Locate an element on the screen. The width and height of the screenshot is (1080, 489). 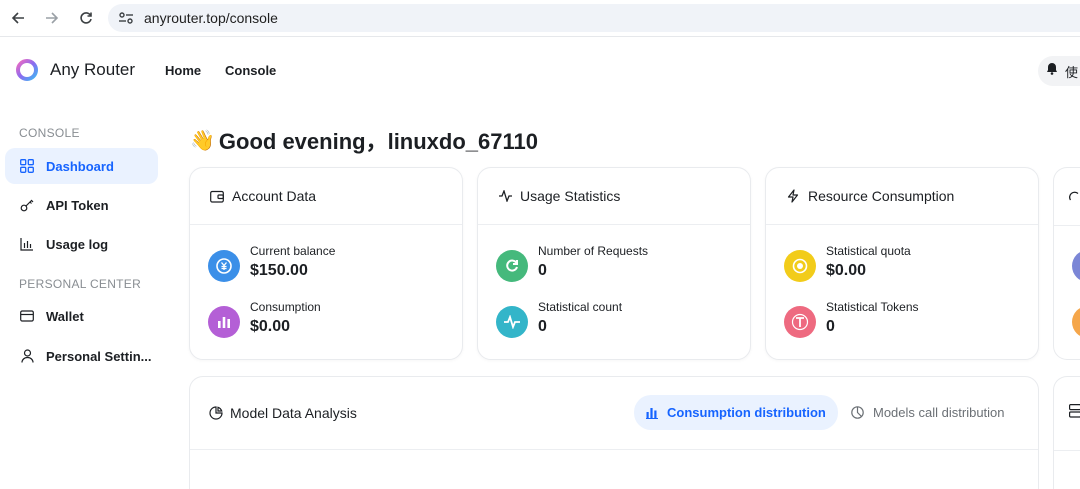
notification-text: 使 is located at coordinates (1072, 72).